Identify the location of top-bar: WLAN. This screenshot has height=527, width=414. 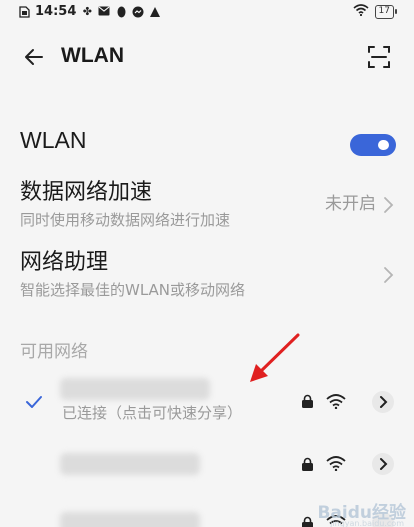
(207, 57).